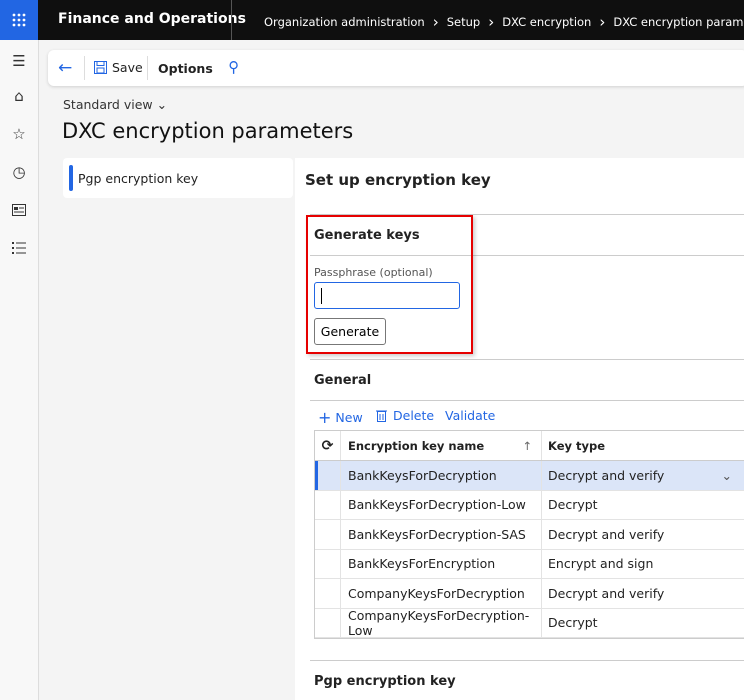 This screenshot has height=700, width=744. I want to click on pgp-key-header: Pgp encryption key, so click(385, 681).